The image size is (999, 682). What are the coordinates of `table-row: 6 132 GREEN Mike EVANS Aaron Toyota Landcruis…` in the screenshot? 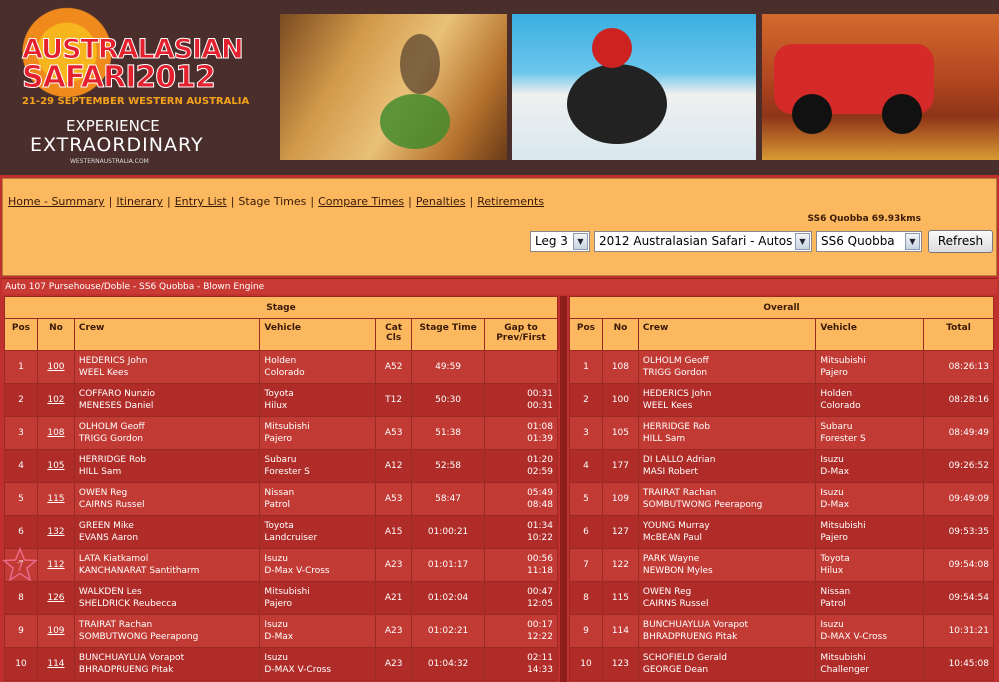 It's located at (281, 532).